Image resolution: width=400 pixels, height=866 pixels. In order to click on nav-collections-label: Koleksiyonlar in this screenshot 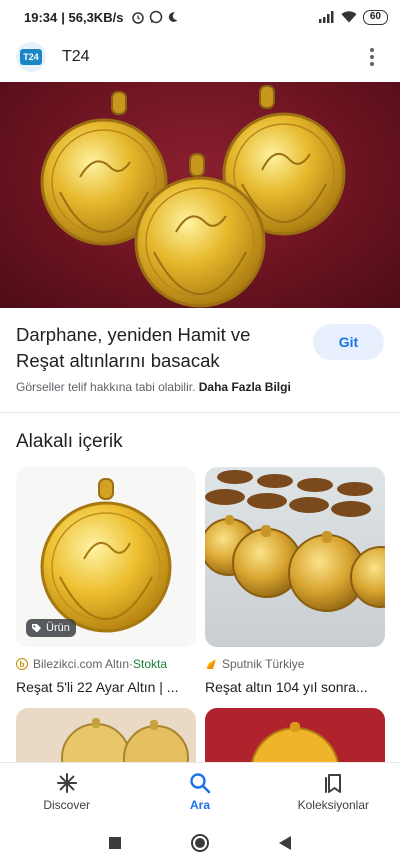, I will do `click(333, 804)`.